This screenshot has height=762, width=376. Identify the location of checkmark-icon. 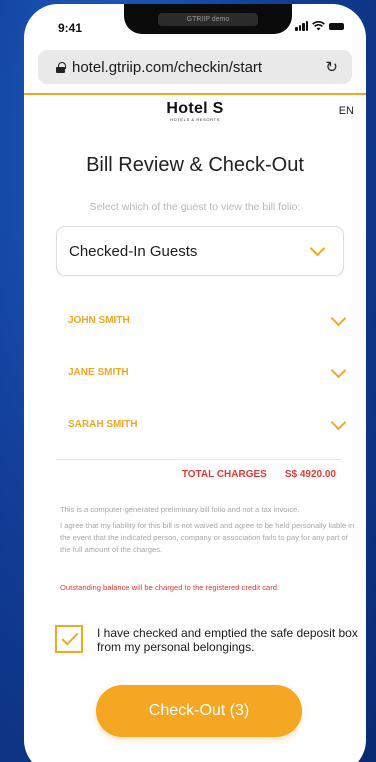
(70, 637).